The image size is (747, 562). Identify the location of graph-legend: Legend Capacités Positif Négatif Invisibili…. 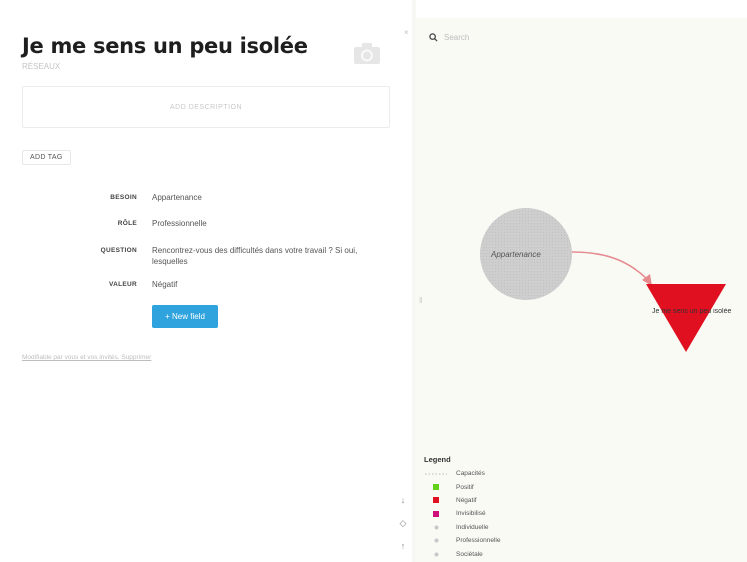
(484, 508).